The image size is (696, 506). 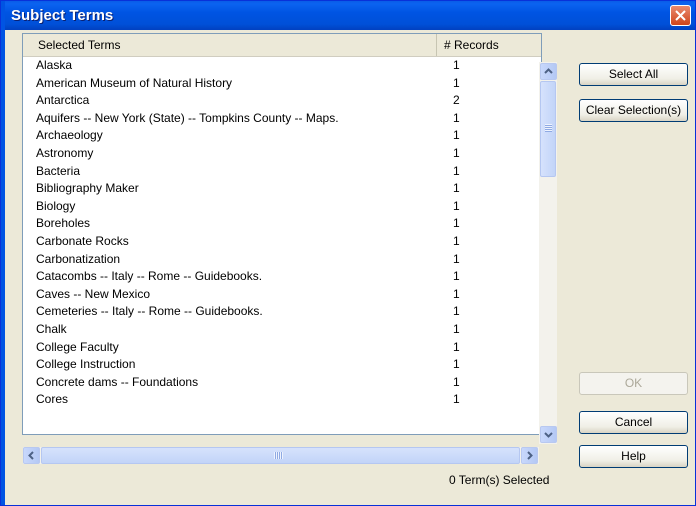 I want to click on scrollbar-corner, so click(x=548, y=455).